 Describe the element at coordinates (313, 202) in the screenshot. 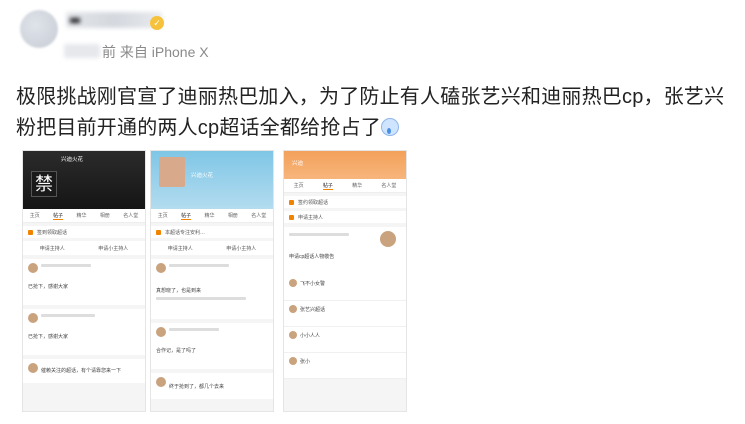

I see `signin-label: 签约领取超话` at that location.